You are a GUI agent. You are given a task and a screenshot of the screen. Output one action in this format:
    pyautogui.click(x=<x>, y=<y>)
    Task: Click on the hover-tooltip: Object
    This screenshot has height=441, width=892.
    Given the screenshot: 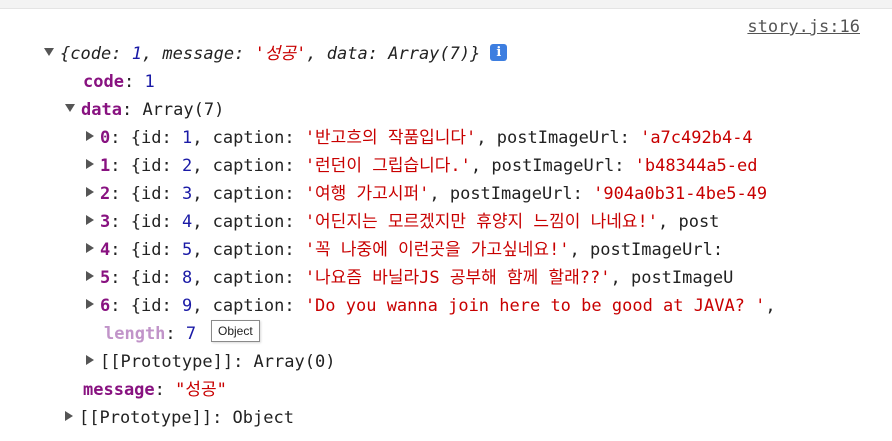 What is the action you would take?
    pyautogui.click(x=235, y=331)
    